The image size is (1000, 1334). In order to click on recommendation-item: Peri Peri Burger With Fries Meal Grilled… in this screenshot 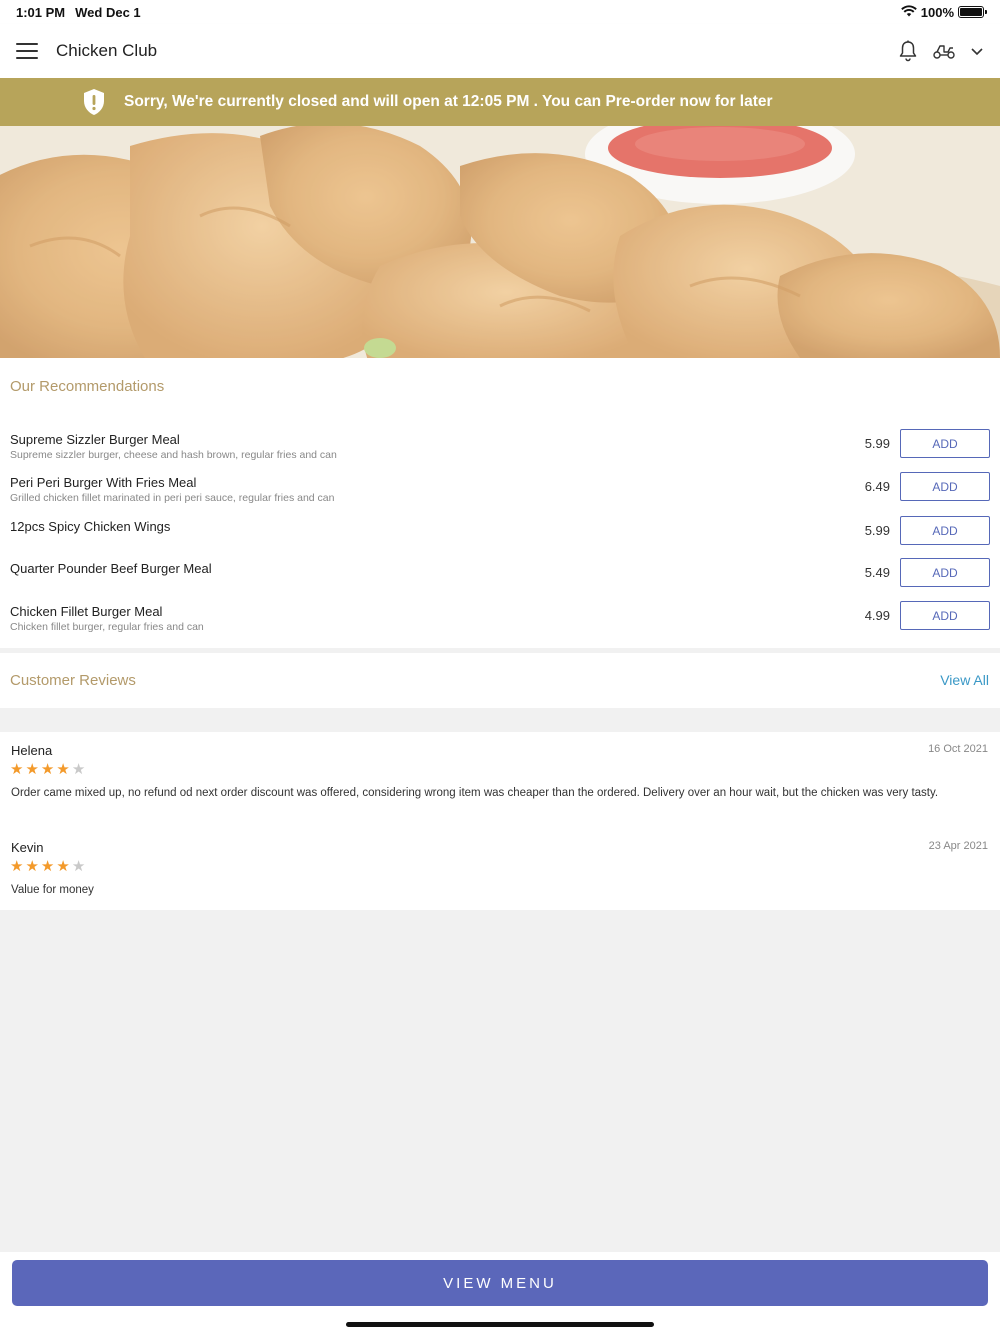, I will do `click(500, 493)`.